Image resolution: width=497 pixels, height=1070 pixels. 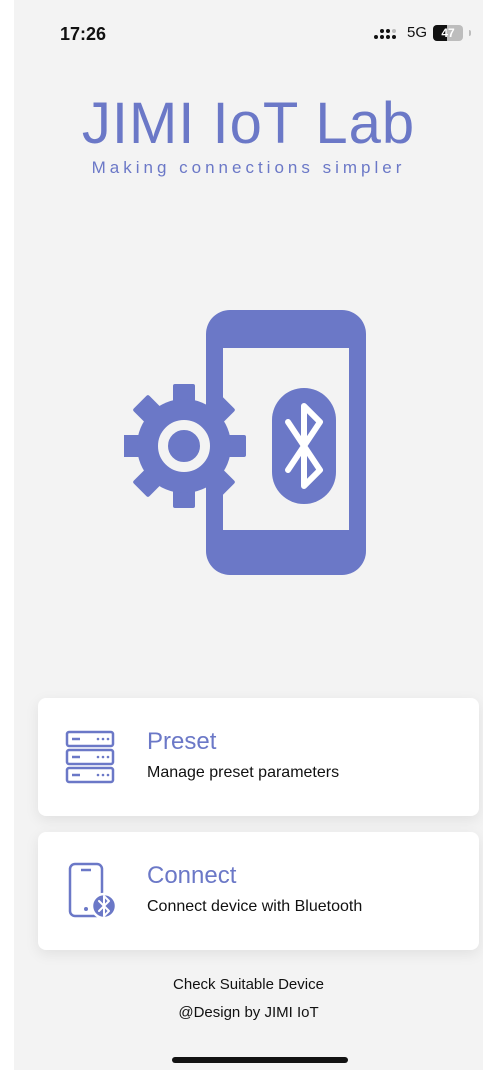 I want to click on connect-title: Connect, so click(x=192, y=875).